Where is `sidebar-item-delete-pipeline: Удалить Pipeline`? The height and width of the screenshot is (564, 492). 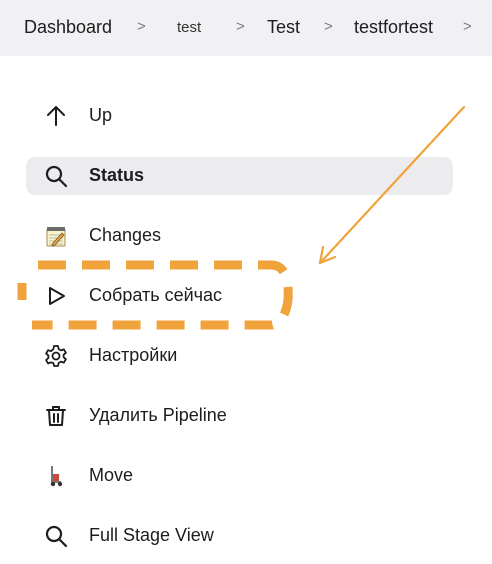 sidebar-item-delete-pipeline: Удалить Pipeline is located at coordinates (239, 416).